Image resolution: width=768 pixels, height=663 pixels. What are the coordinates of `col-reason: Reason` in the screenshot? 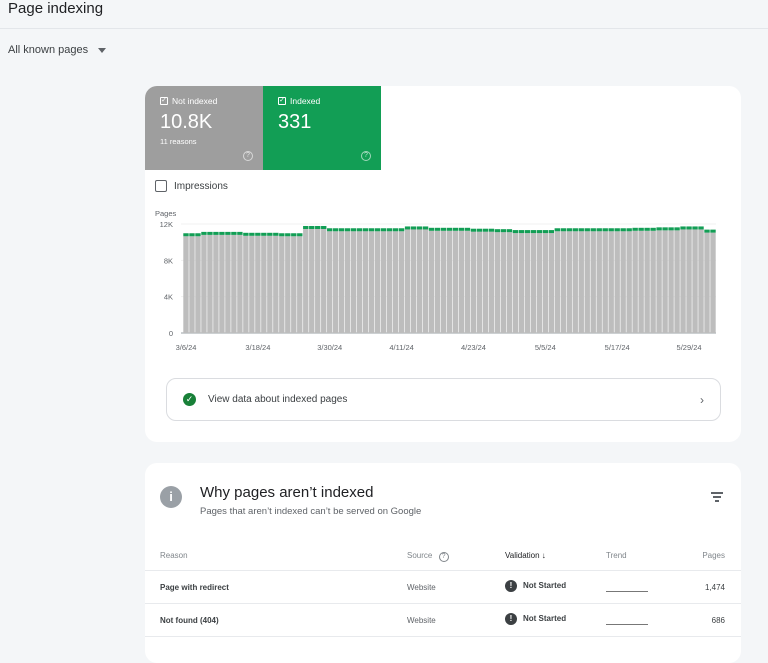 It's located at (174, 555).